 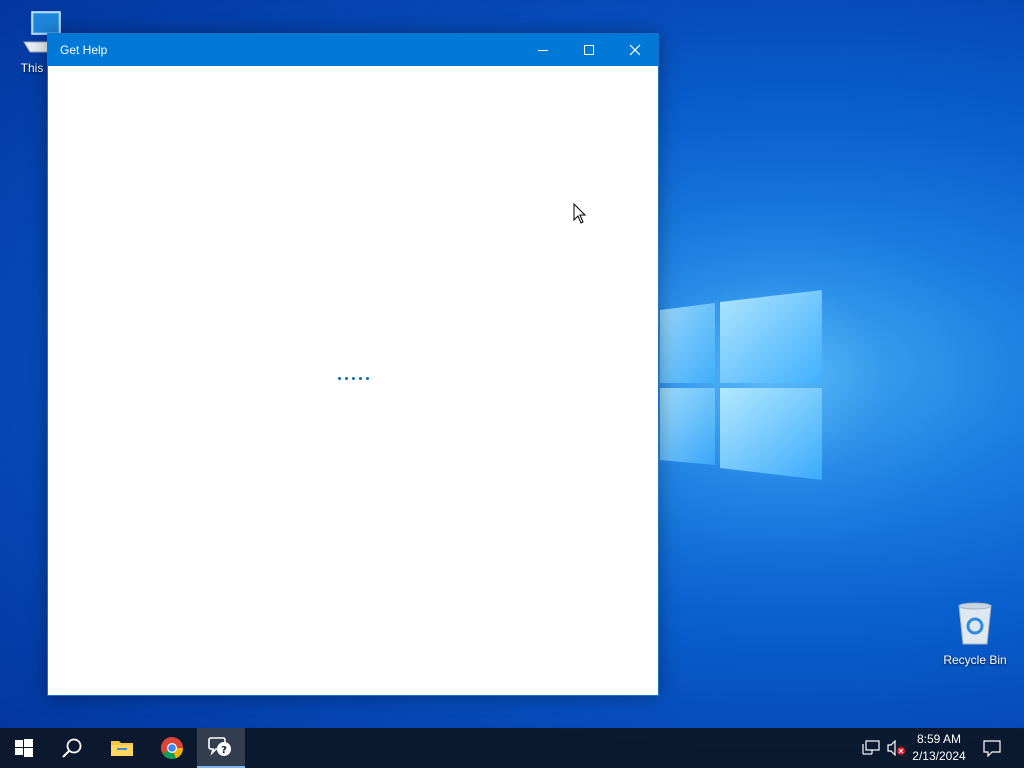 I want to click on start-icon, so click(x=24, y=748).